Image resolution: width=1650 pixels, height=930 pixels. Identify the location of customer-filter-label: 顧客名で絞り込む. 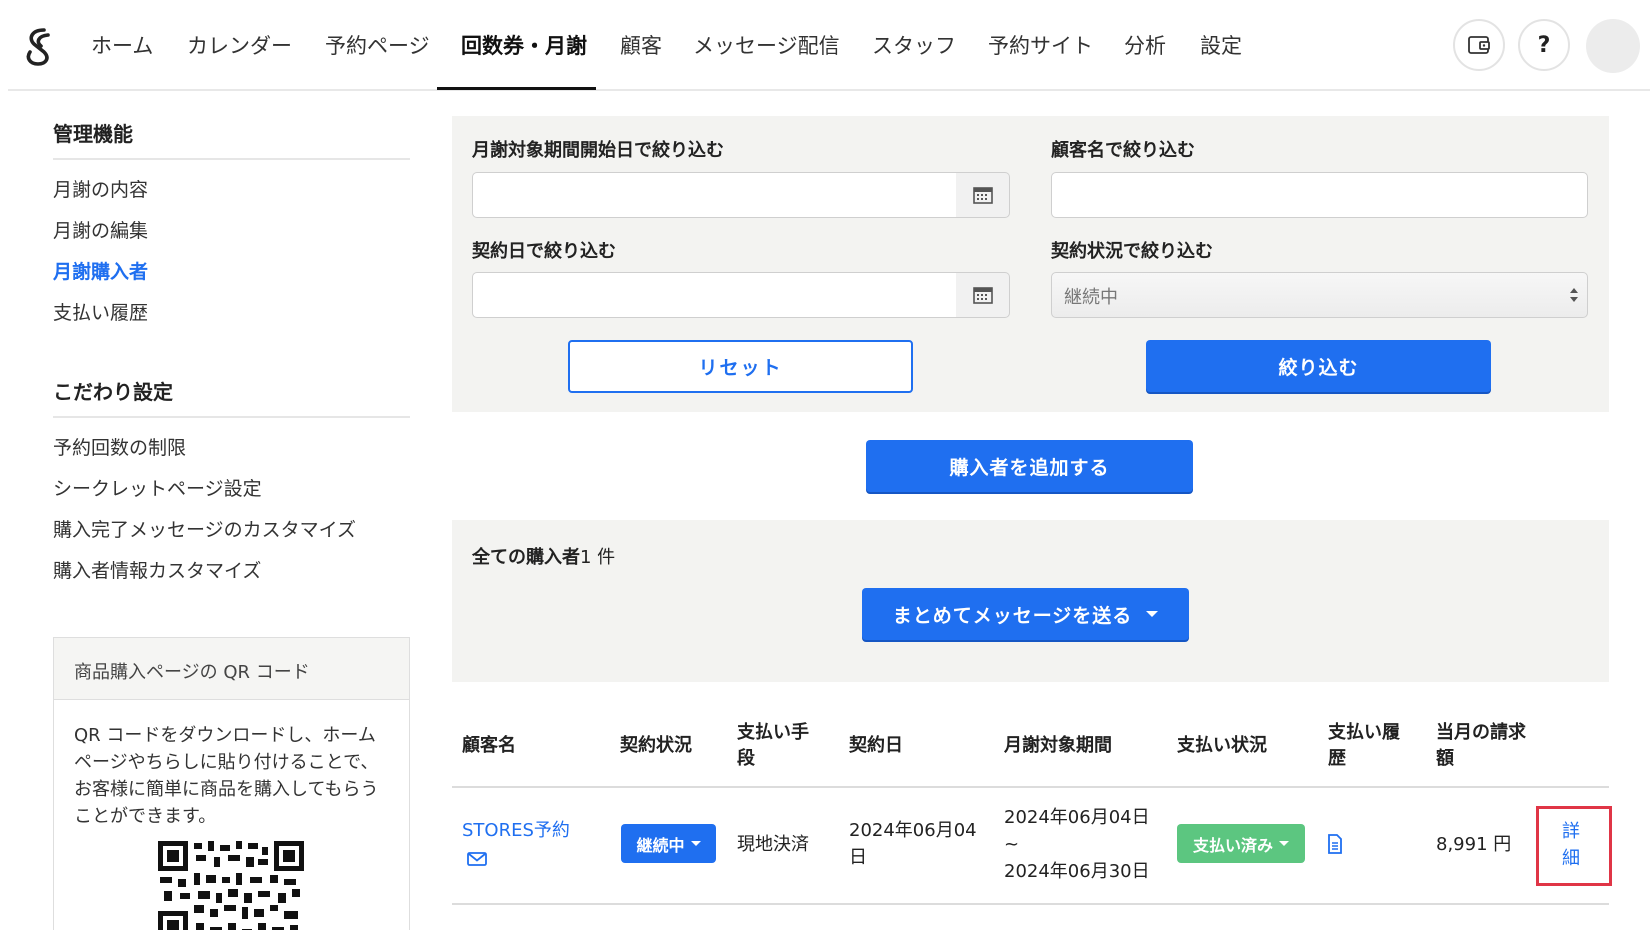
(1123, 150).